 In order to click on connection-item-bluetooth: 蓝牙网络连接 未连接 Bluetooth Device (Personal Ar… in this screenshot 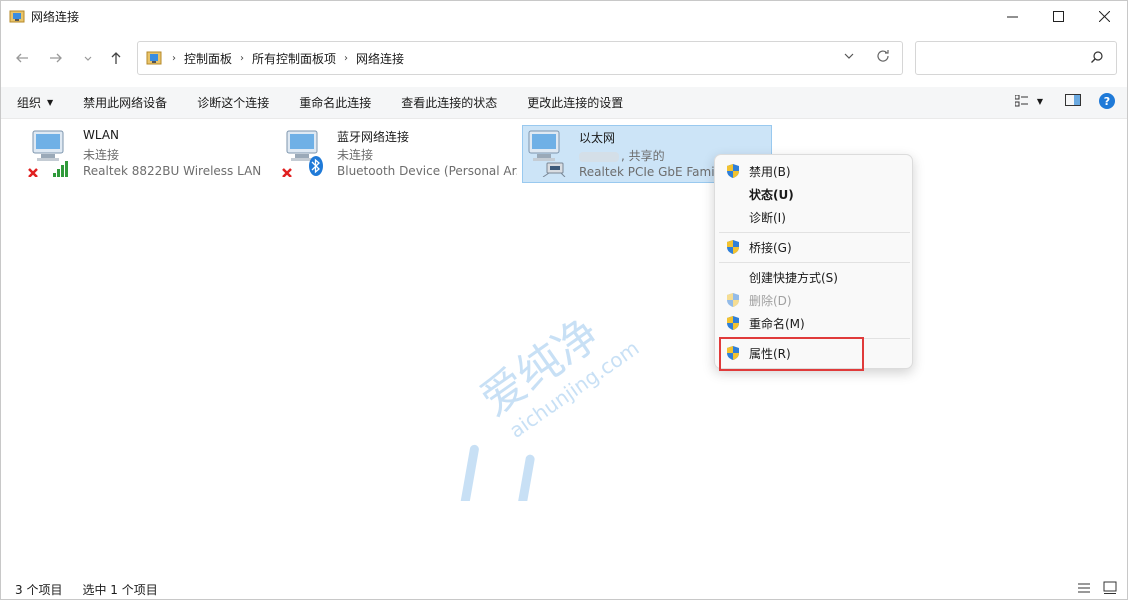, I will do `click(392, 154)`.